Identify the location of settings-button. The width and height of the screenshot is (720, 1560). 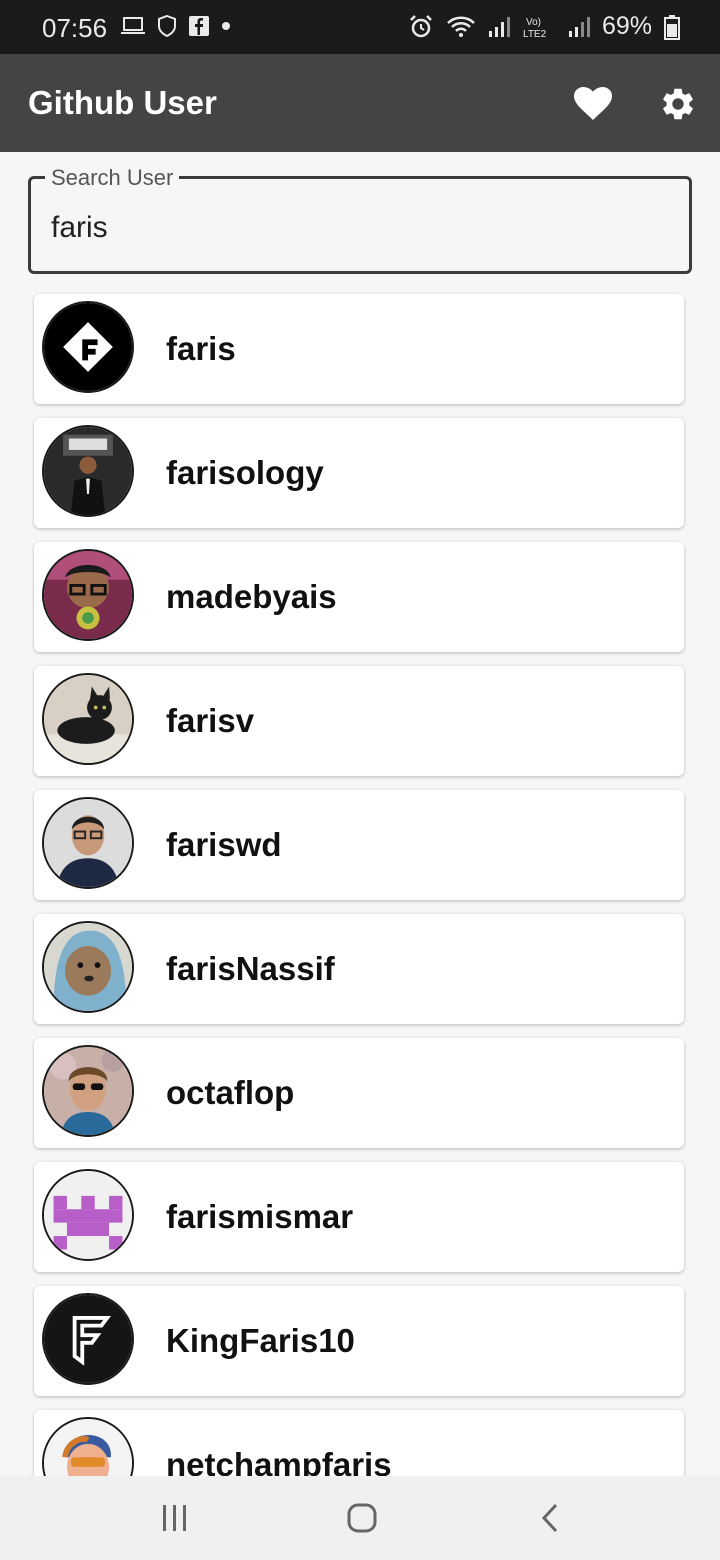
(678, 104).